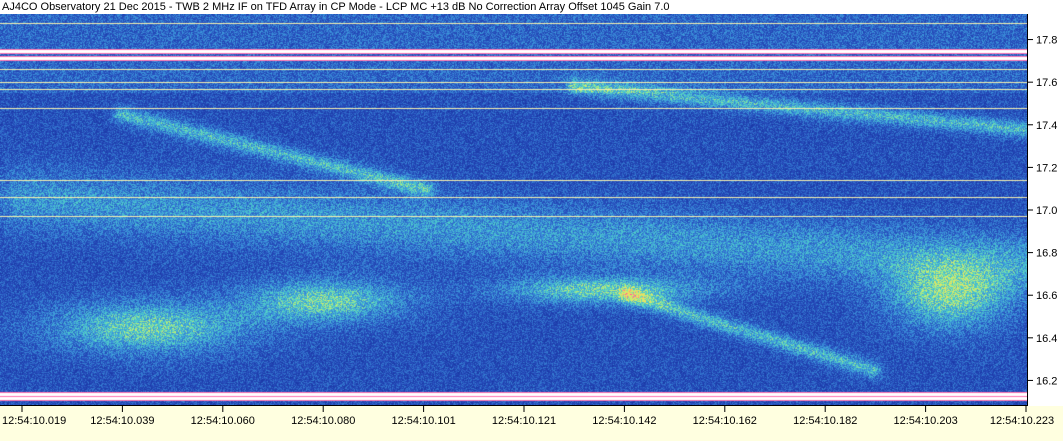 The width and height of the screenshot is (1063, 446). I want to click on y-tick-label: 17.6, so click(1046, 83).